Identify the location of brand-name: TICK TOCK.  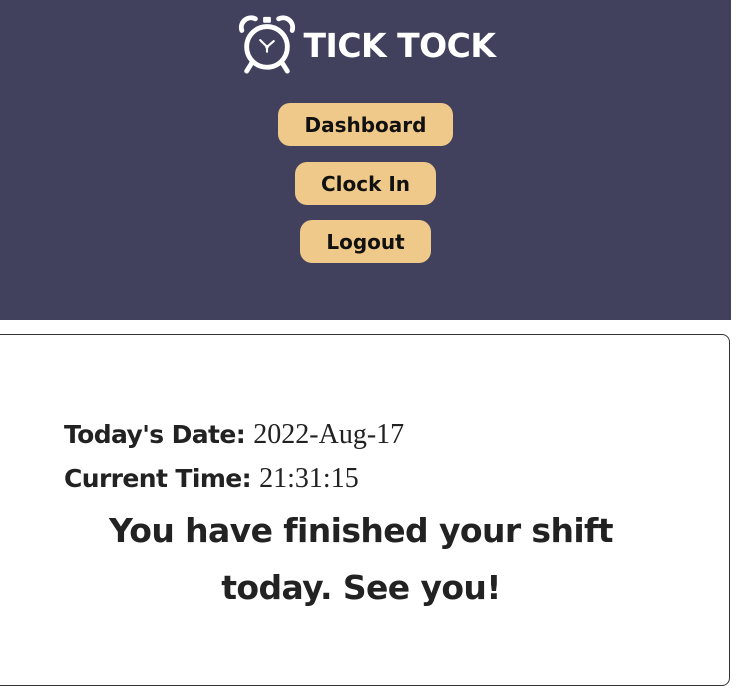
(399, 45).